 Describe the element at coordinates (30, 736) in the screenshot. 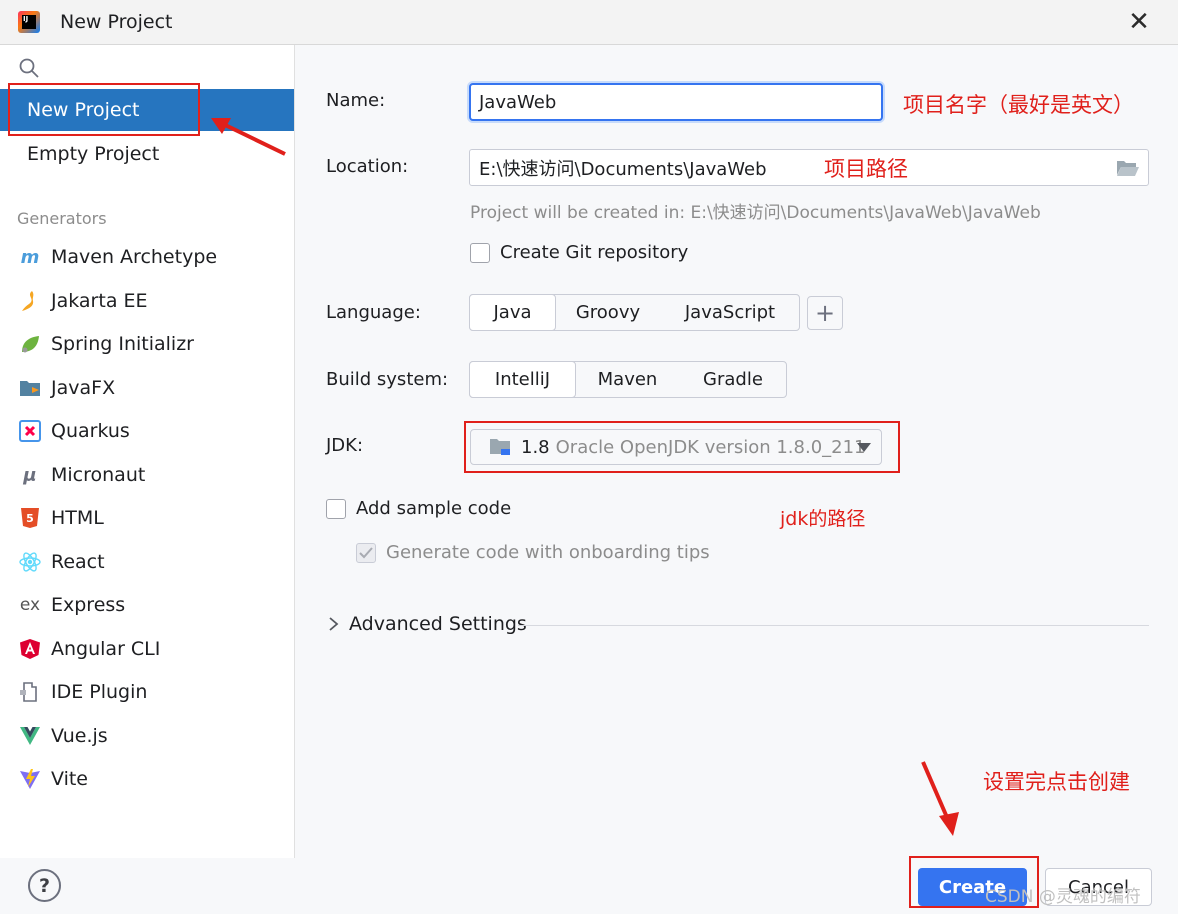

I see `vue-icon` at that location.